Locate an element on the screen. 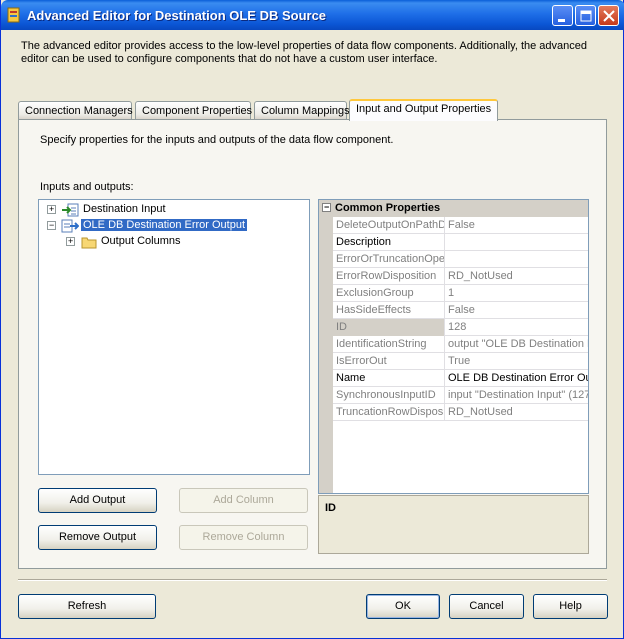 The height and width of the screenshot is (639, 624). tree-item-label: OLE DB Destination Error Output is located at coordinates (164, 225).